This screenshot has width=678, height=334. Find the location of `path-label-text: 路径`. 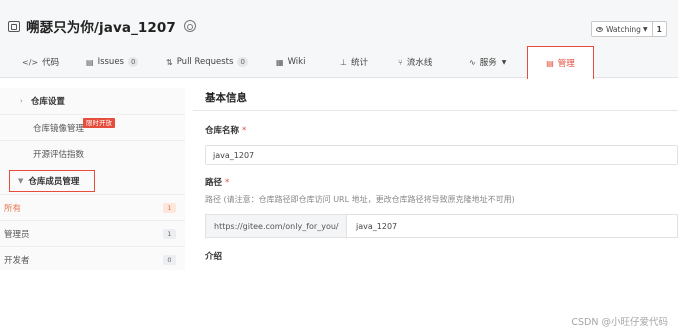

path-label-text: 路径 is located at coordinates (214, 183).